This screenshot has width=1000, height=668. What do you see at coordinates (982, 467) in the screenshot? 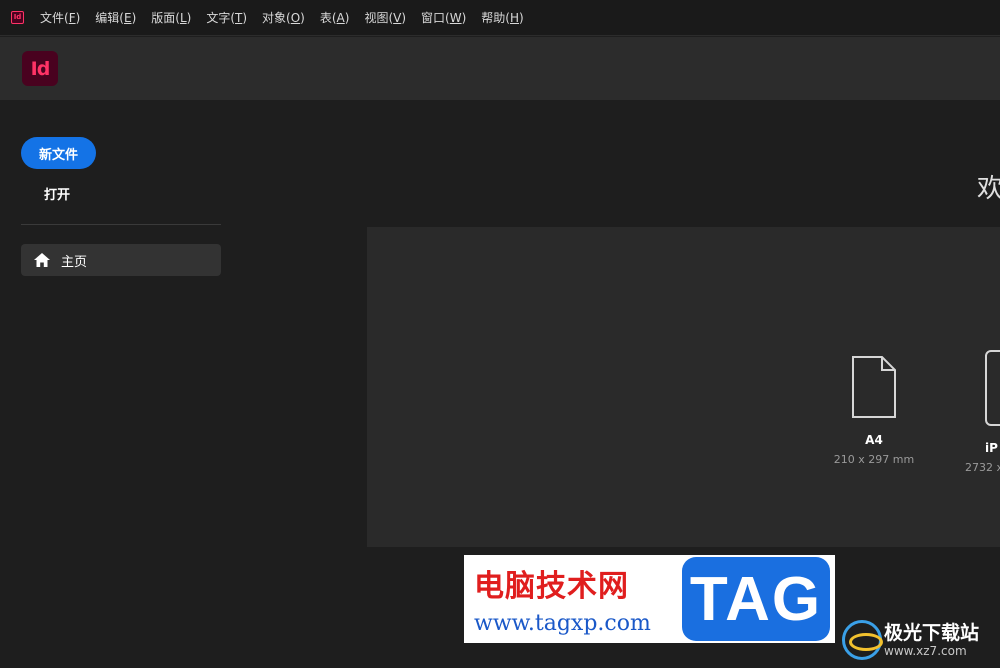
I see `preset-ipad-dims: 2732 x` at bounding box center [982, 467].